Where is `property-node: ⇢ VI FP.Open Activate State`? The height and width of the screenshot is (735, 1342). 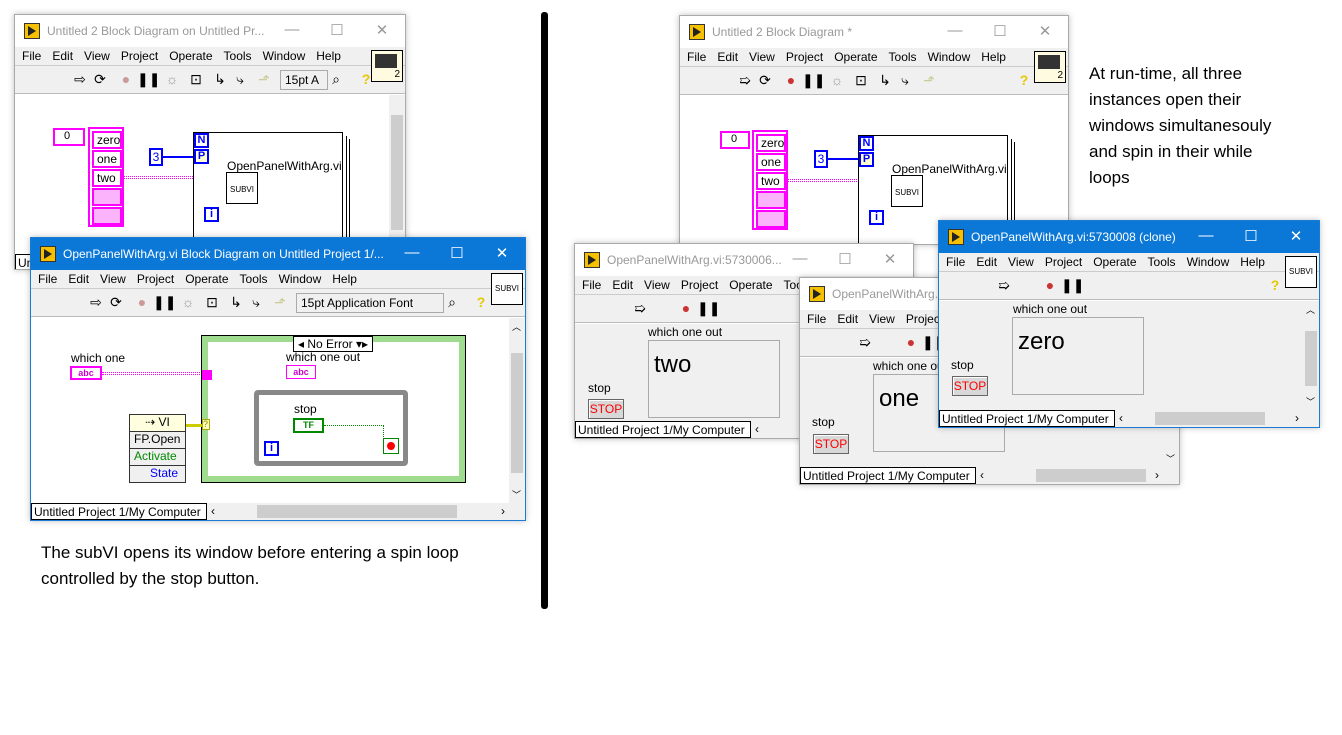 property-node: ⇢ VI FP.Open Activate State is located at coordinates (157, 448).